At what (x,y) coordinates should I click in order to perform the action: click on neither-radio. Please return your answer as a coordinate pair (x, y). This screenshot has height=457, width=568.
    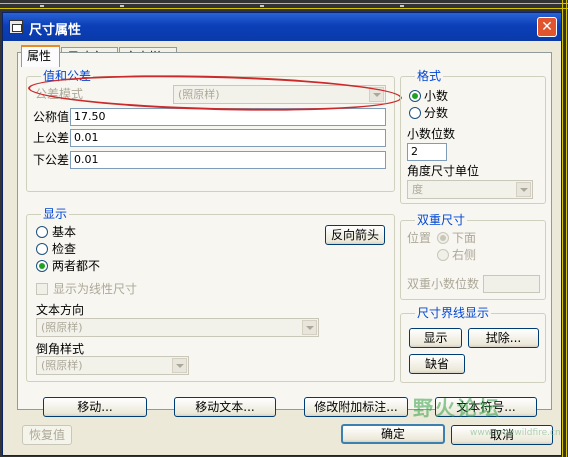
    Looking at the image, I should click on (42, 266).